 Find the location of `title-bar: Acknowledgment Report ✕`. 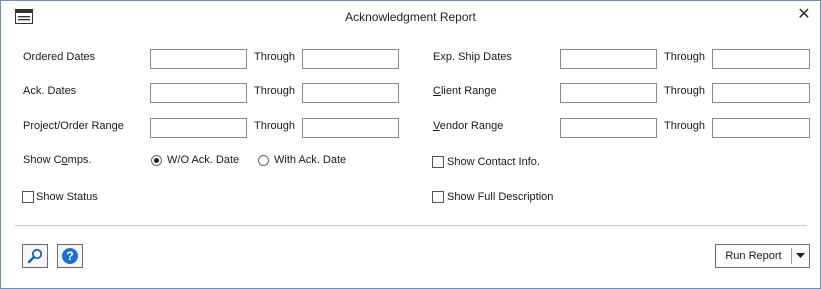

title-bar: Acknowledgment Report ✕ is located at coordinates (410, 16).